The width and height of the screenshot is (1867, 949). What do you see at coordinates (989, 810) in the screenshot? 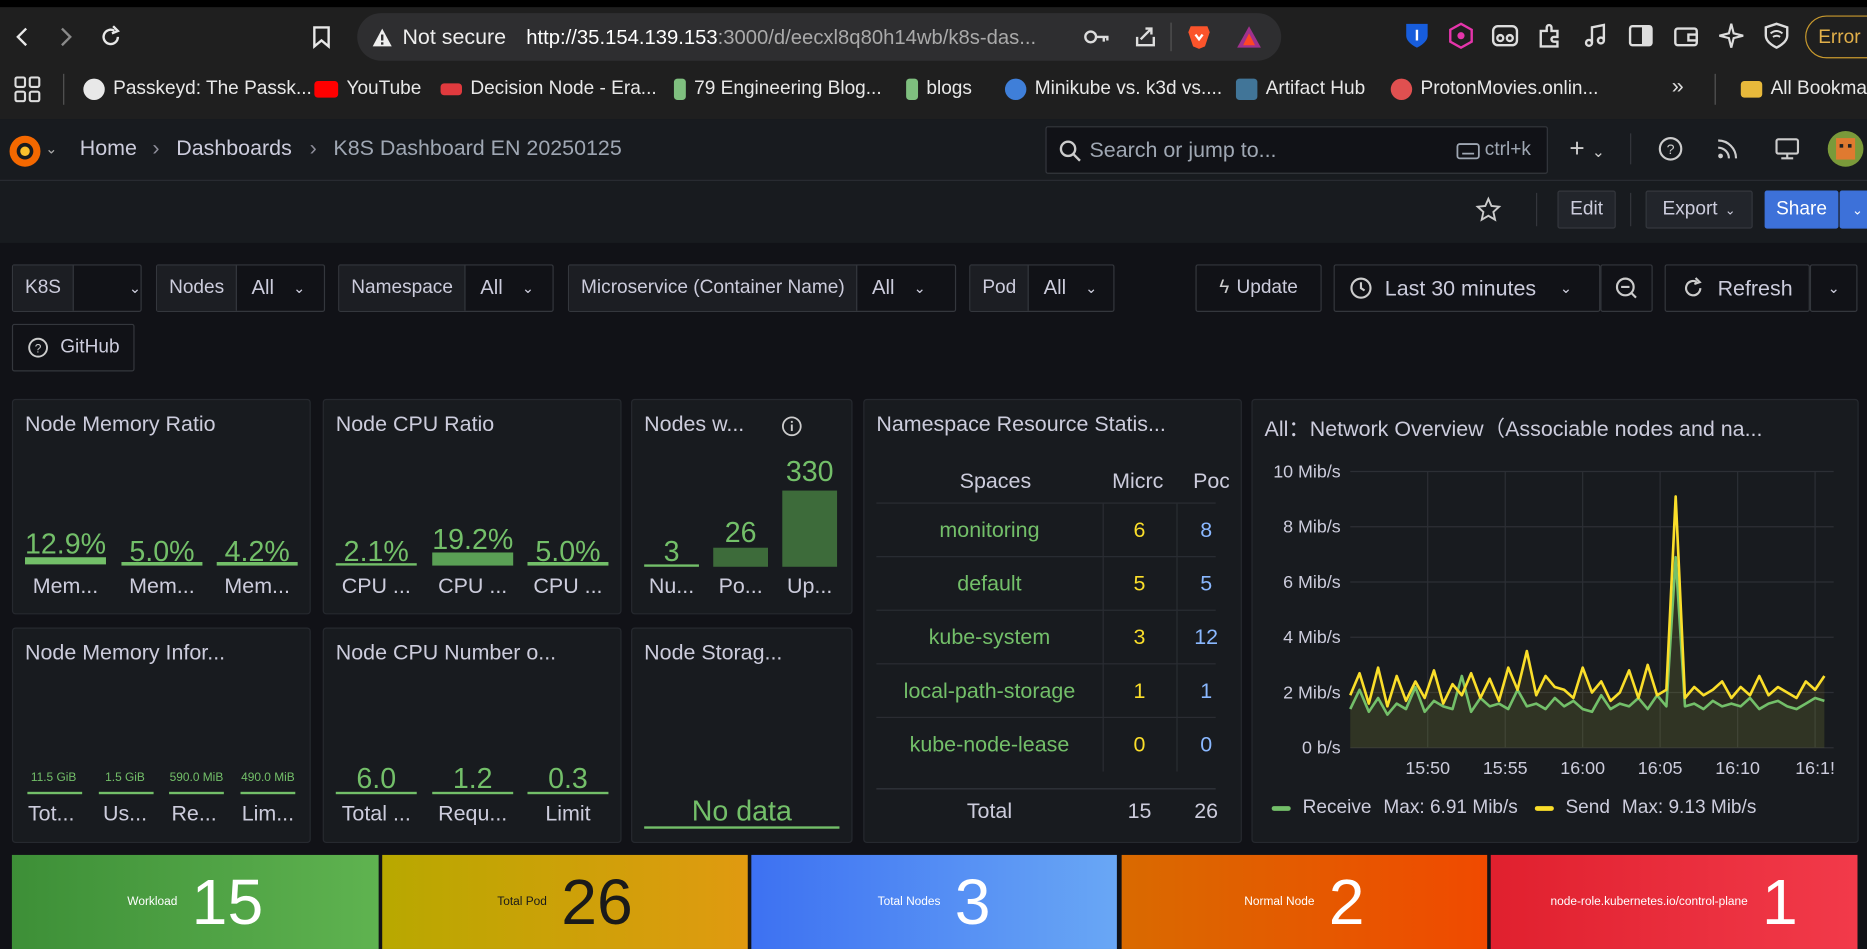
I see `total-label: Total` at bounding box center [989, 810].